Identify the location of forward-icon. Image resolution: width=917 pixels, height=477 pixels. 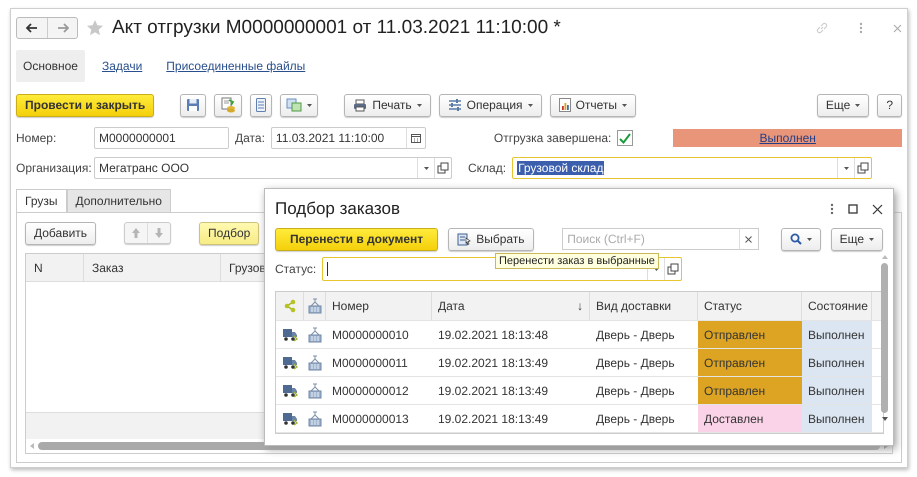
(62, 28).